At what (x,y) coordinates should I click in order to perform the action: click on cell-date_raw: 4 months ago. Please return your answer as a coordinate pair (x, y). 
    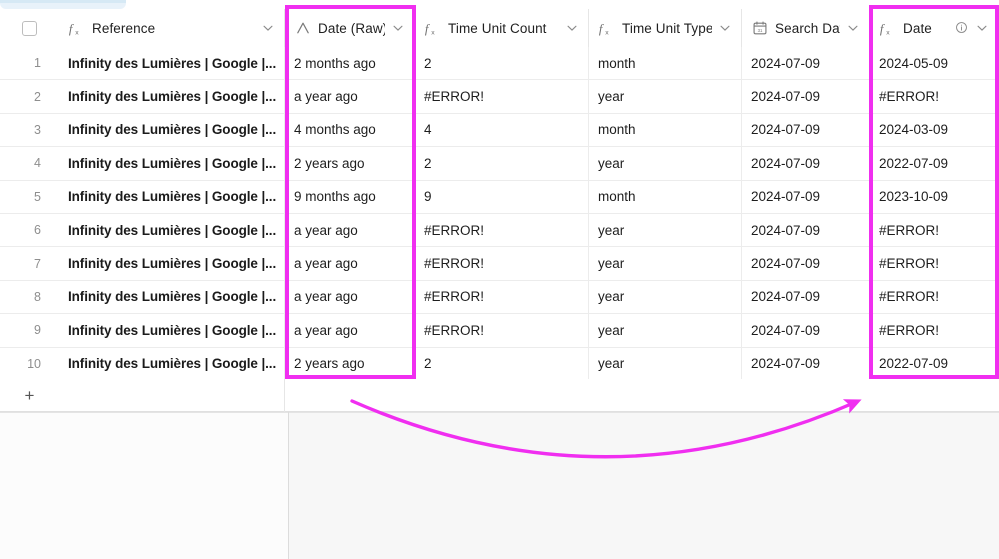
    Looking at the image, I should click on (350, 130).